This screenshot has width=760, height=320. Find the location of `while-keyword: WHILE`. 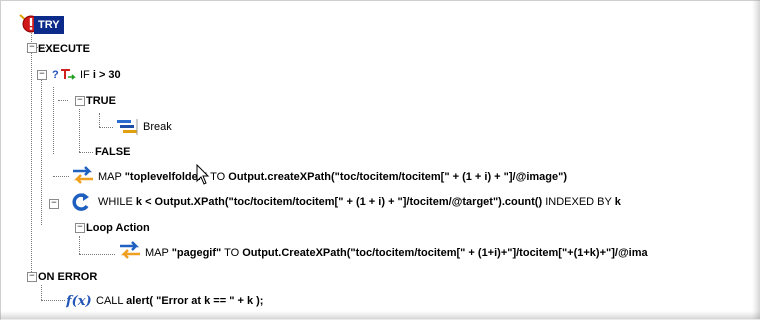

while-keyword: WHILE is located at coordinates (115, 202).